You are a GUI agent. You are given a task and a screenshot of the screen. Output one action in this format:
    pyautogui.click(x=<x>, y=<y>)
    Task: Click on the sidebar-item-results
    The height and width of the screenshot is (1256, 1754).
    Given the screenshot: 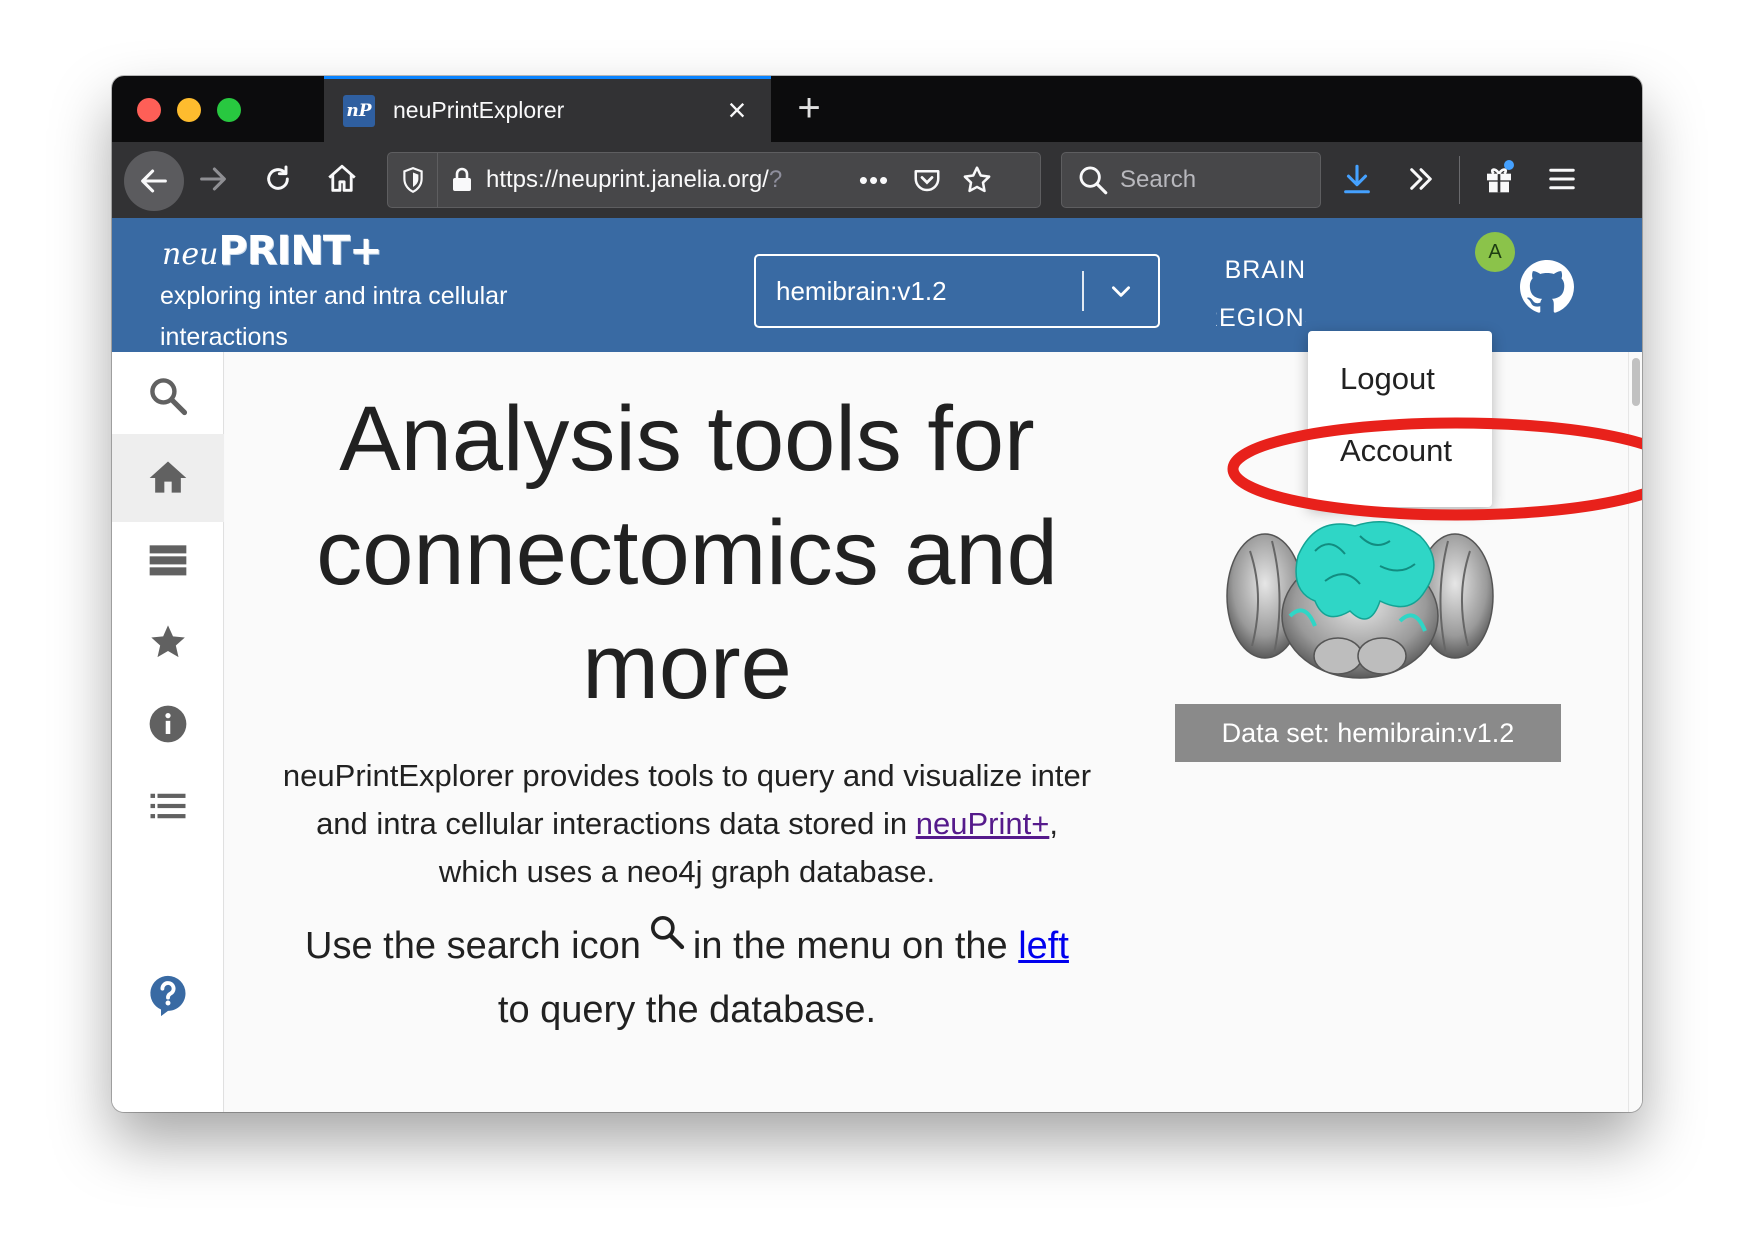 What is the action you would take?
    pyautogui.click(x=168, y=560)
    